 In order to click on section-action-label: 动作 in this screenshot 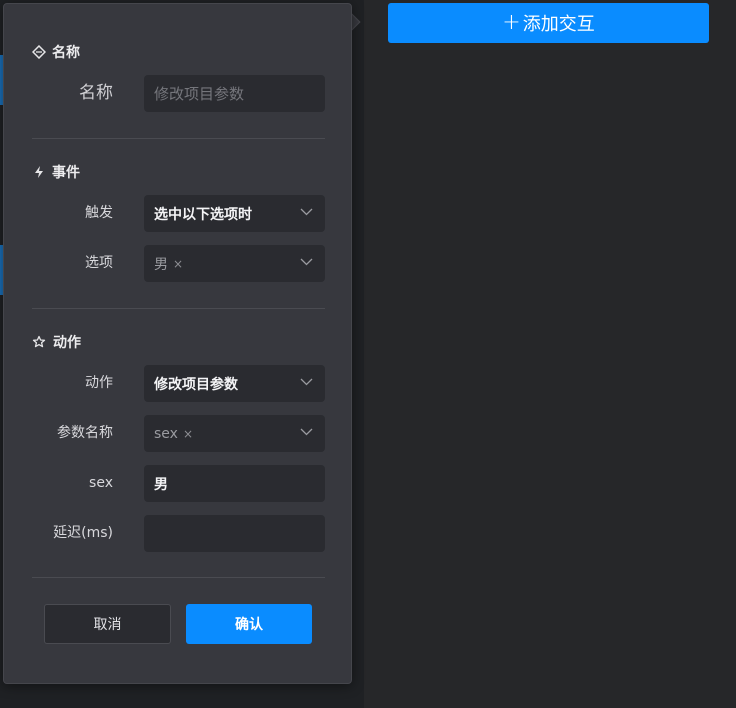, I will do `click(67, 343)`.